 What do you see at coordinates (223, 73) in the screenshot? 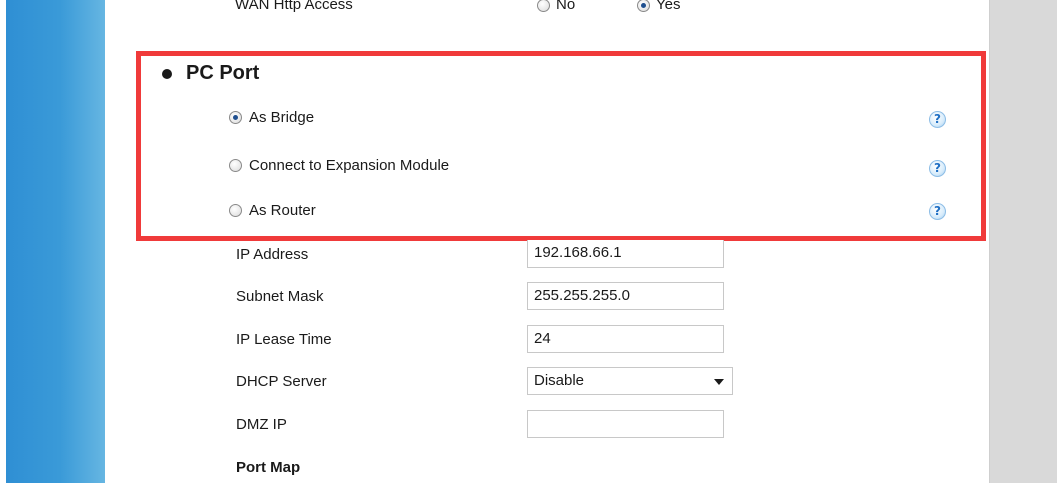
I see `pc-port-title-text: PC Port` at bounding box center [223, 73].